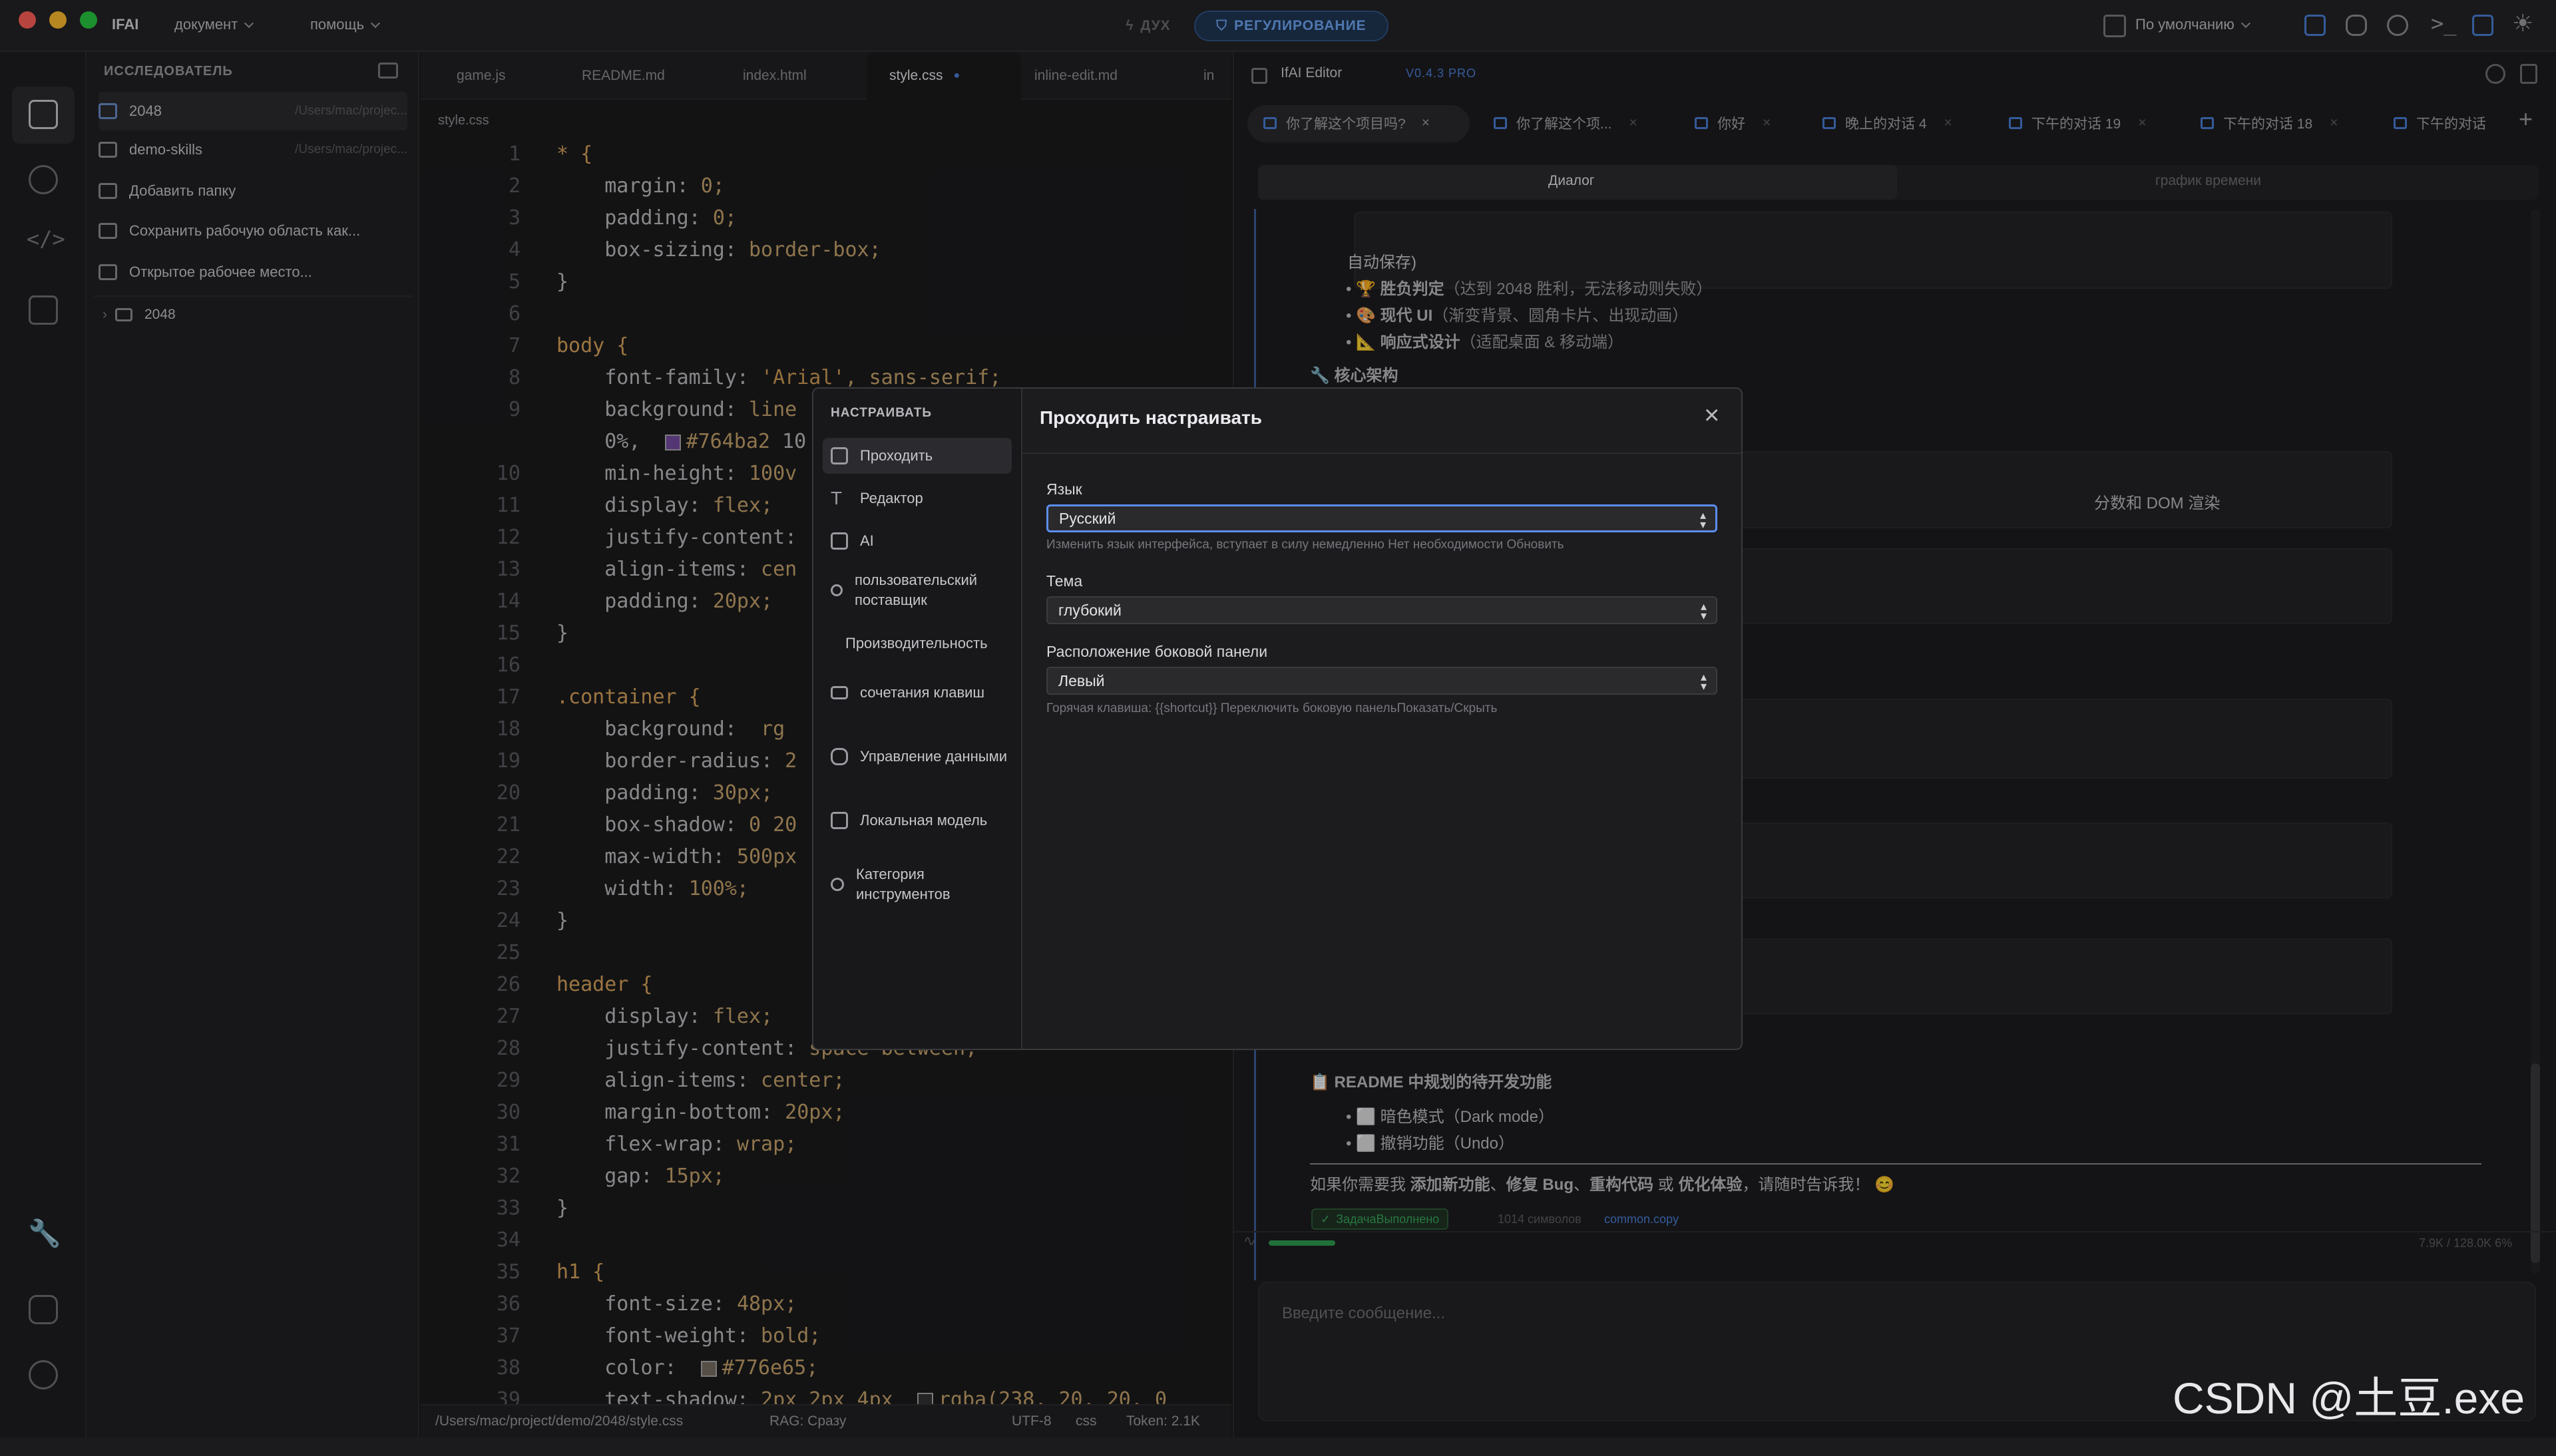 The width and height of the screenshot is (2556, 1456). Describe the element at coordinates (1081, 680) in the screenshot. I see `sidebar-position-value: Левый` at that location.